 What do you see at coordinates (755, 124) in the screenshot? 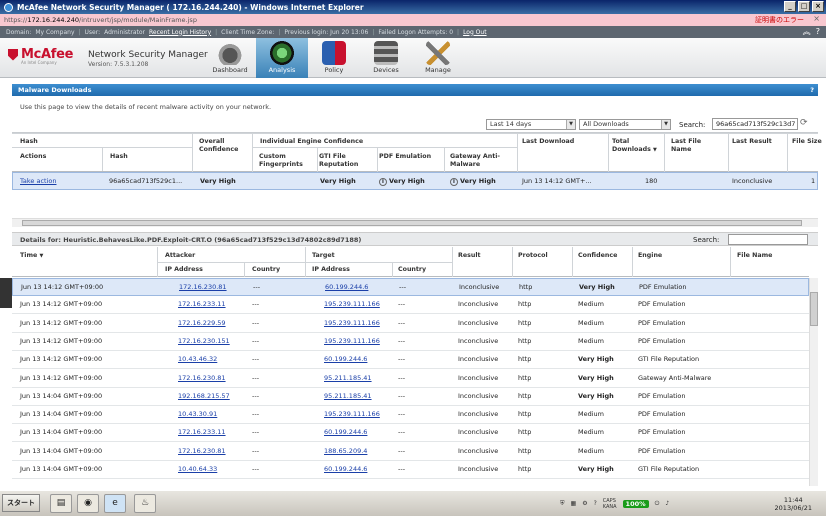
I see `search-input: 96a65cad713f529c13d7` at bounding box center [755, 124].